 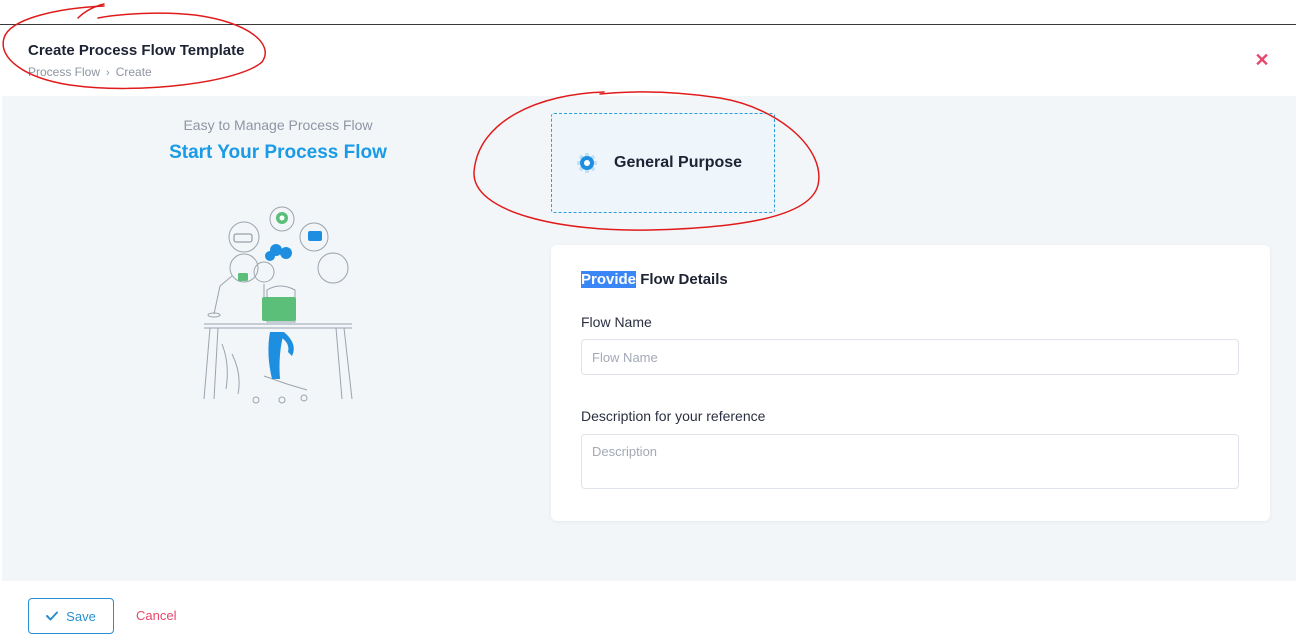 What do you see at coordinates (52, 616) in the screenshot?
I see `check-icon` at bounding box center [52, 616].